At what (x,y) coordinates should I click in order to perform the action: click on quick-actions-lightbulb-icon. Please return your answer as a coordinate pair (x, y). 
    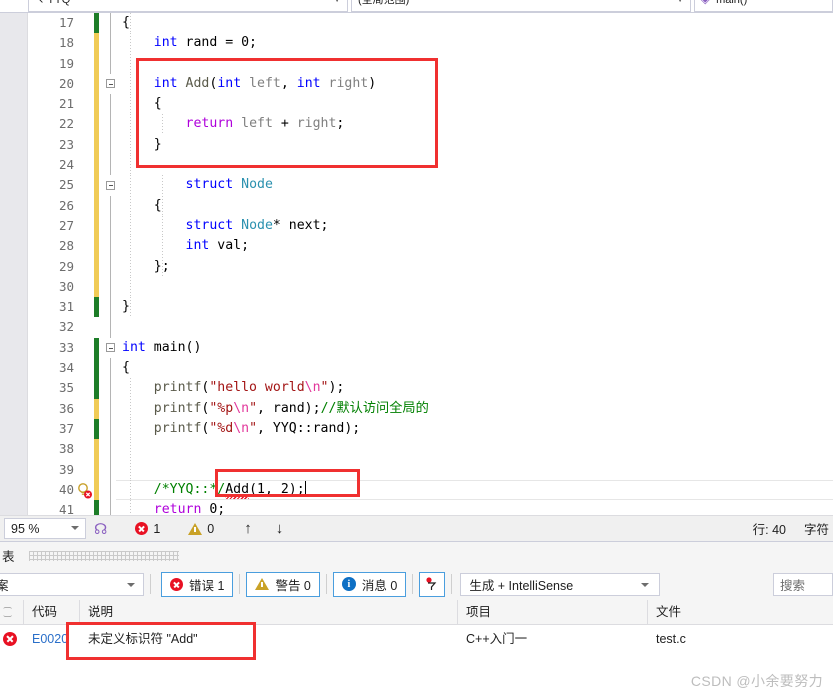
    Looking at the image, I should click on (85, 491).